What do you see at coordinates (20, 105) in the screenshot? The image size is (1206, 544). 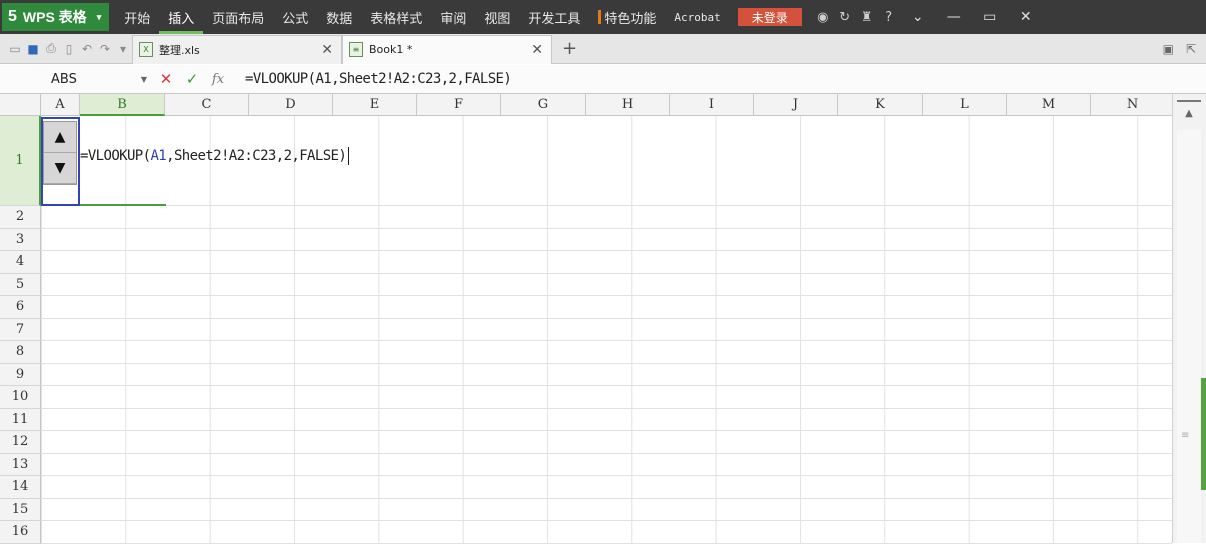 I see `select-all-corner` at bounding box center [20, 105].